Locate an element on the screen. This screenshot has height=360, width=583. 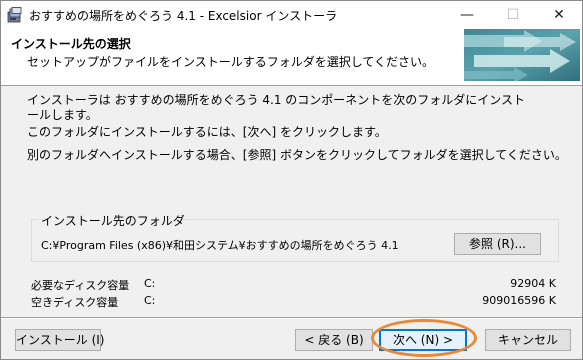
wizard-banner-image is located at coordinates (522, 55).